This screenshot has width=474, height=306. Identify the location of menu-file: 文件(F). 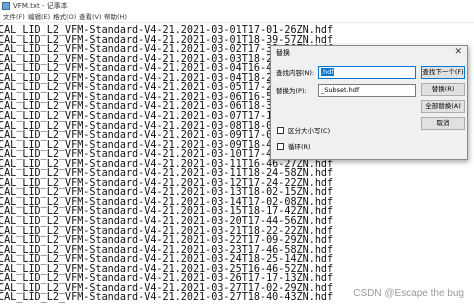
(14, 17).